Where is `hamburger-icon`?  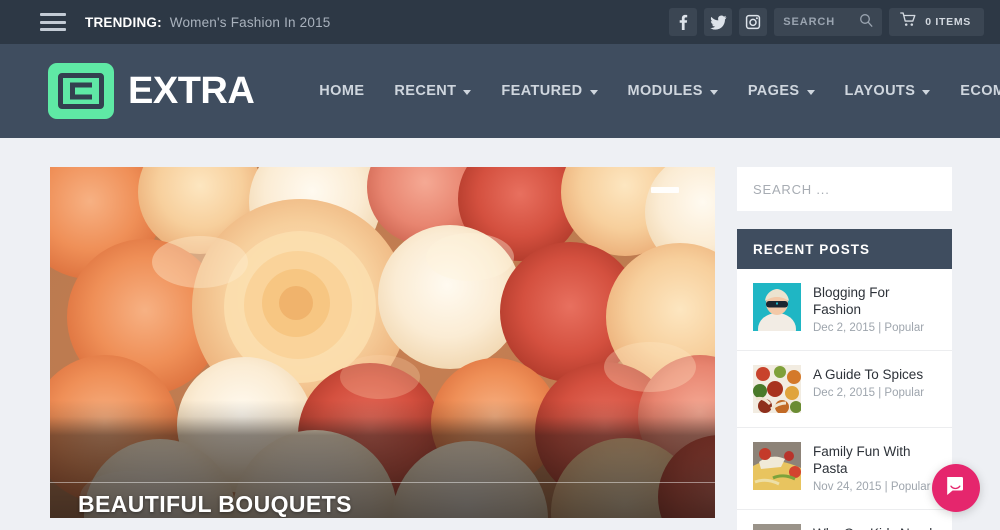 hamburger-icon is located at coordinates (53, 22).